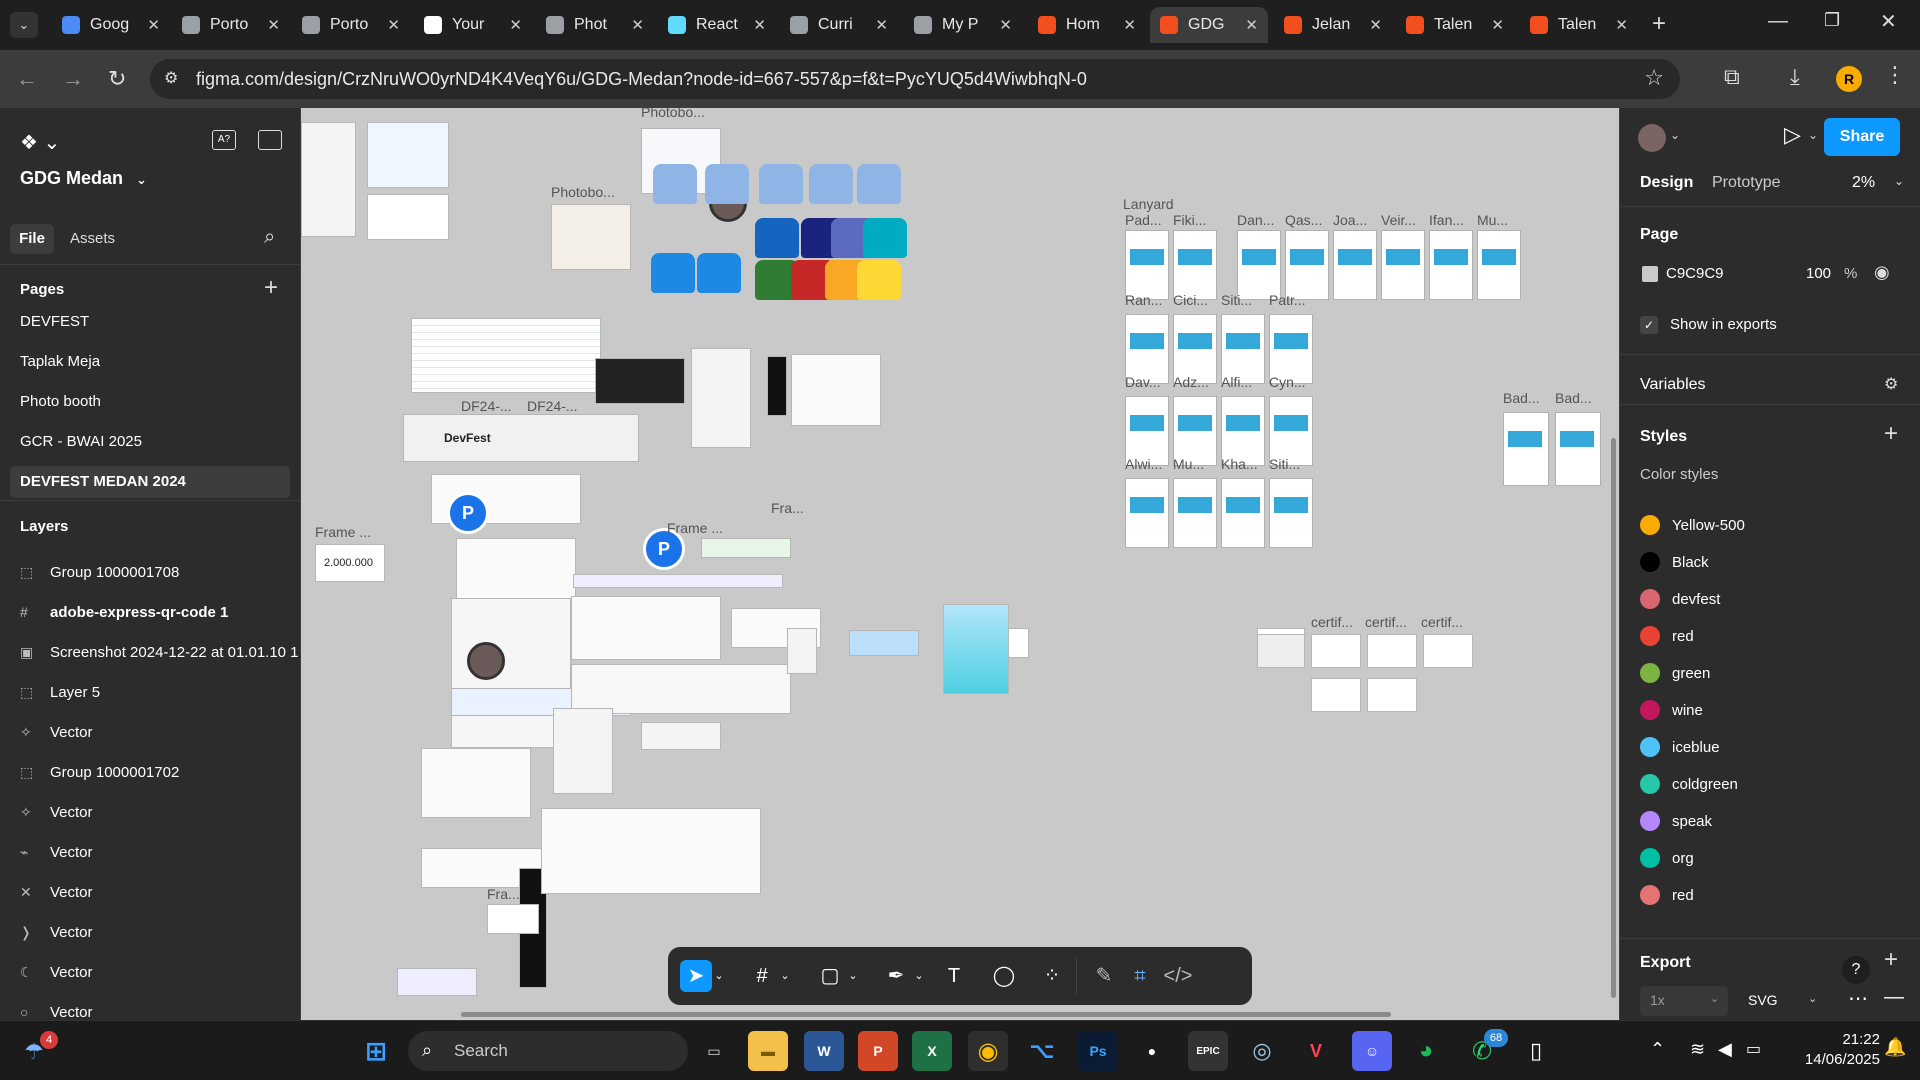  I want to click on start-button: ⊞, so click(376, 1051).